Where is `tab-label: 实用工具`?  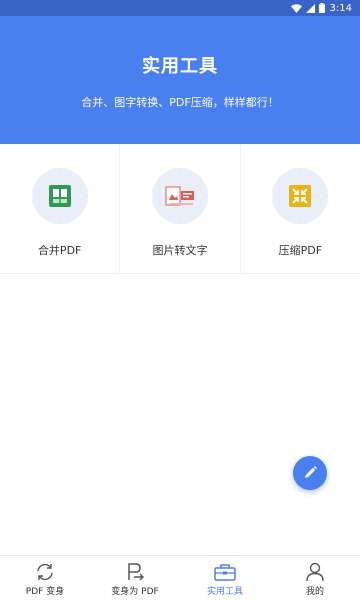
tab-label: 实用工具 is located at coordinates (224, 592).